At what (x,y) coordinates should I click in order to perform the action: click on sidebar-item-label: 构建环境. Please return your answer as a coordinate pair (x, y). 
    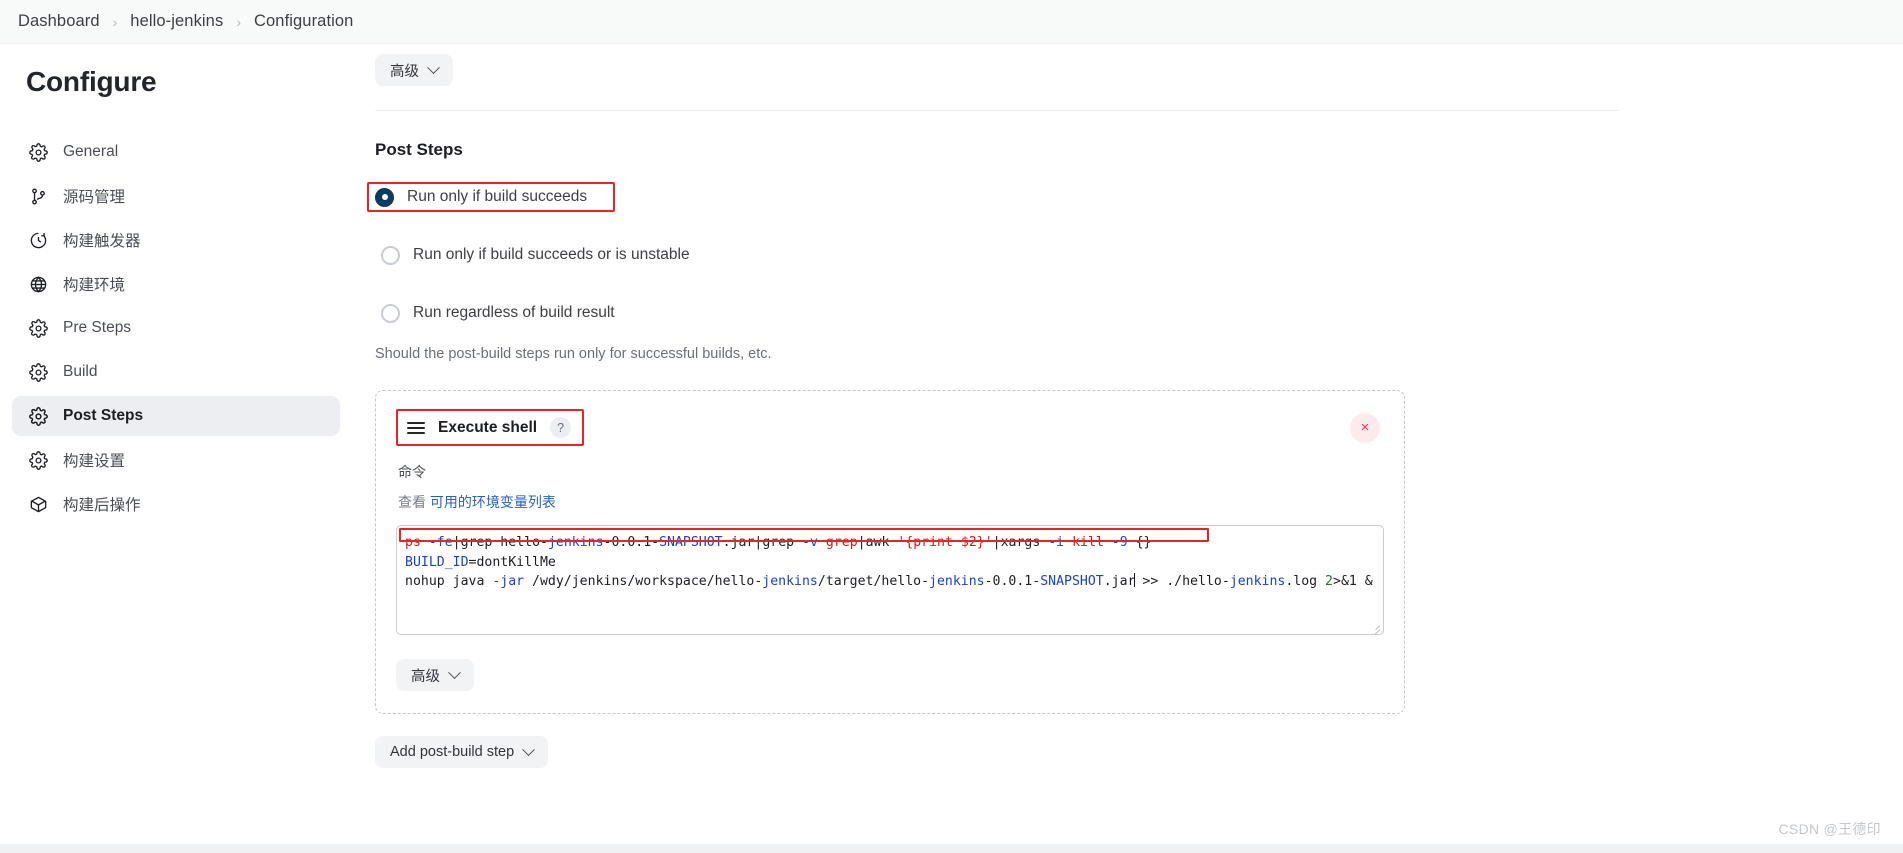
    Looking at the image, I should click on (94, 285).